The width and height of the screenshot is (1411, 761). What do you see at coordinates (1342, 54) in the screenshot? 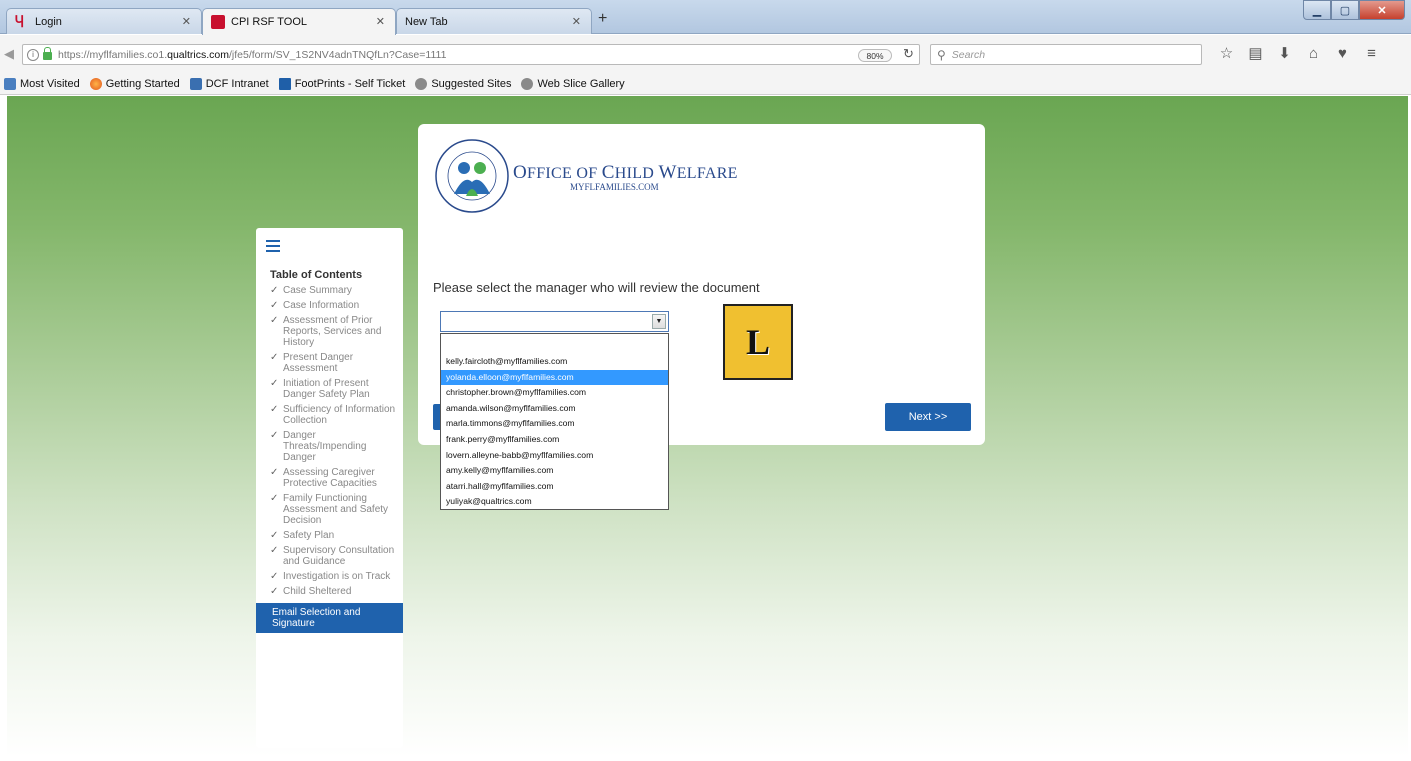
I see `pocket-icon: ♥` at bounding box center [1342, 54].